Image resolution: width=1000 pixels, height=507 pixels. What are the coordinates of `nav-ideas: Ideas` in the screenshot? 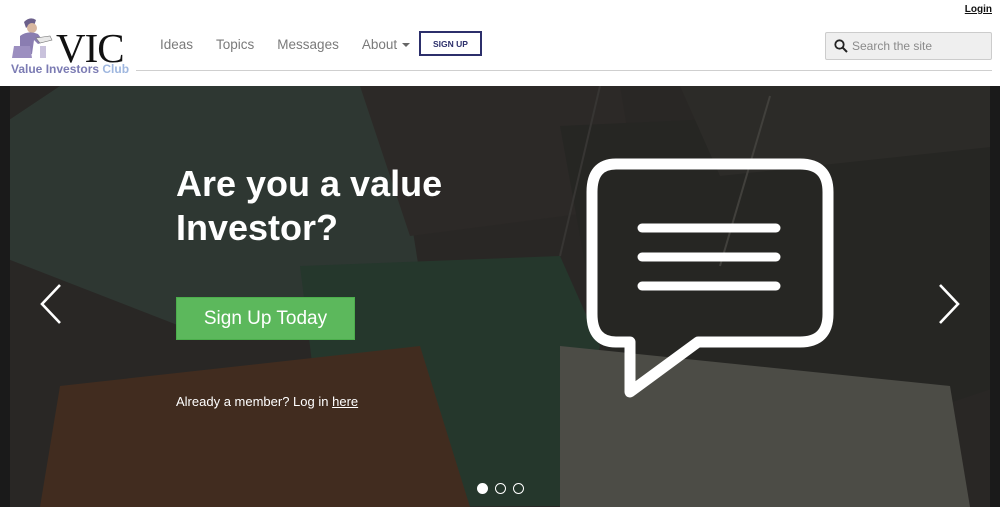 It's located at (176, 44).